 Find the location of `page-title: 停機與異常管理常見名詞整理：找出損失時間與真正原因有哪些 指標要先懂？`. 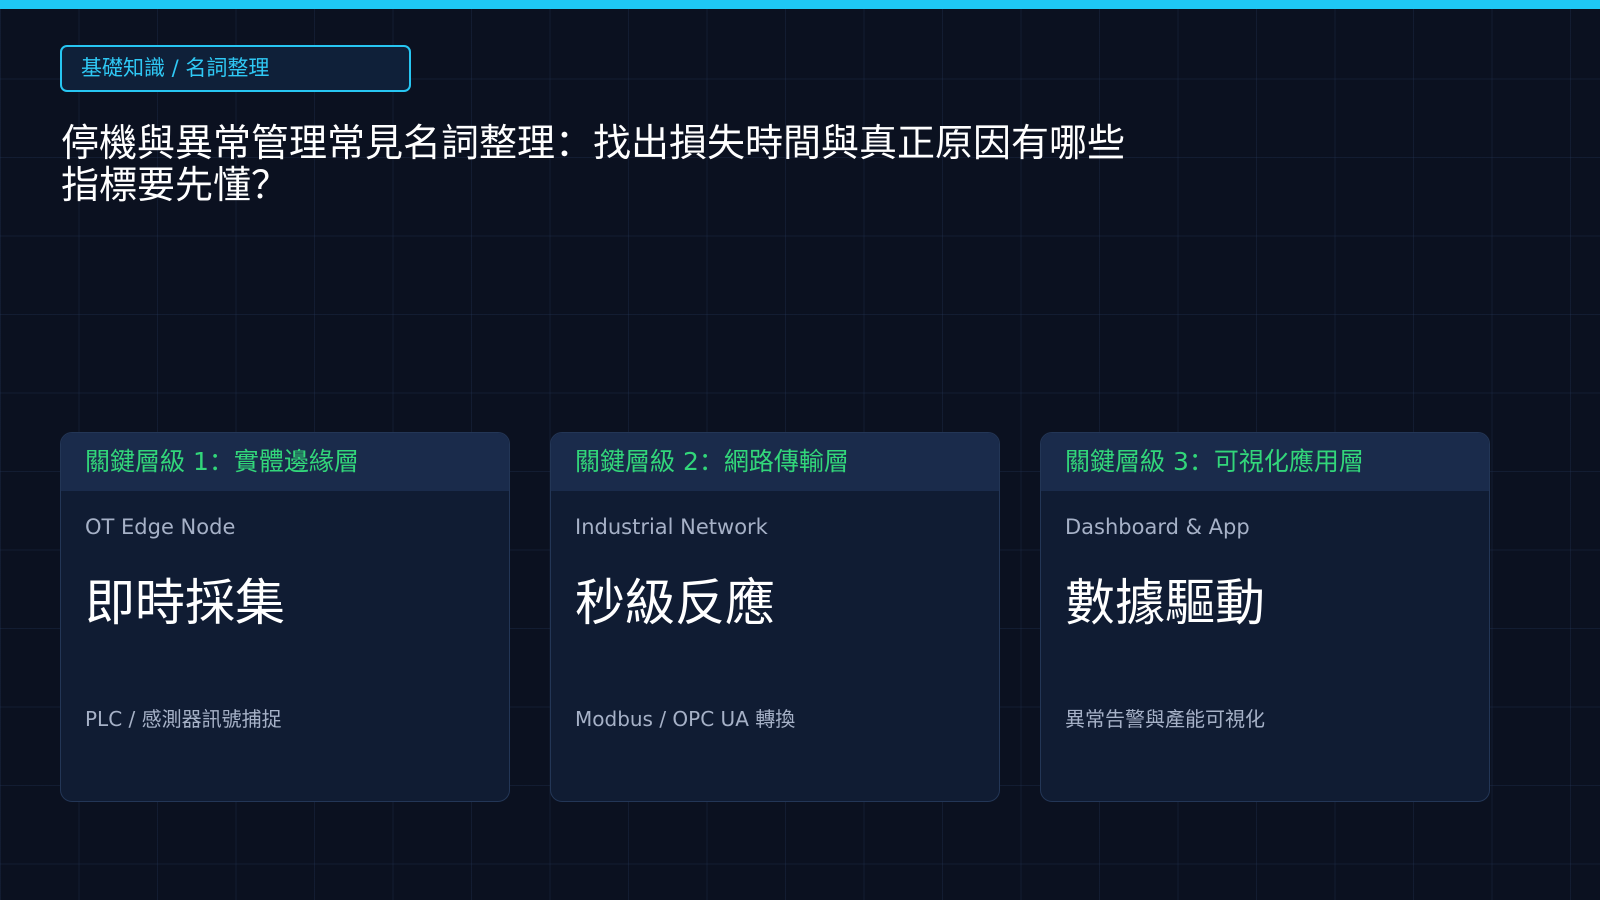

page-title: 停機與異常管理常見名詞整理：找出損失時間與真正原因有哪些 指標要先懂？ is located at coordinates (661, 164).